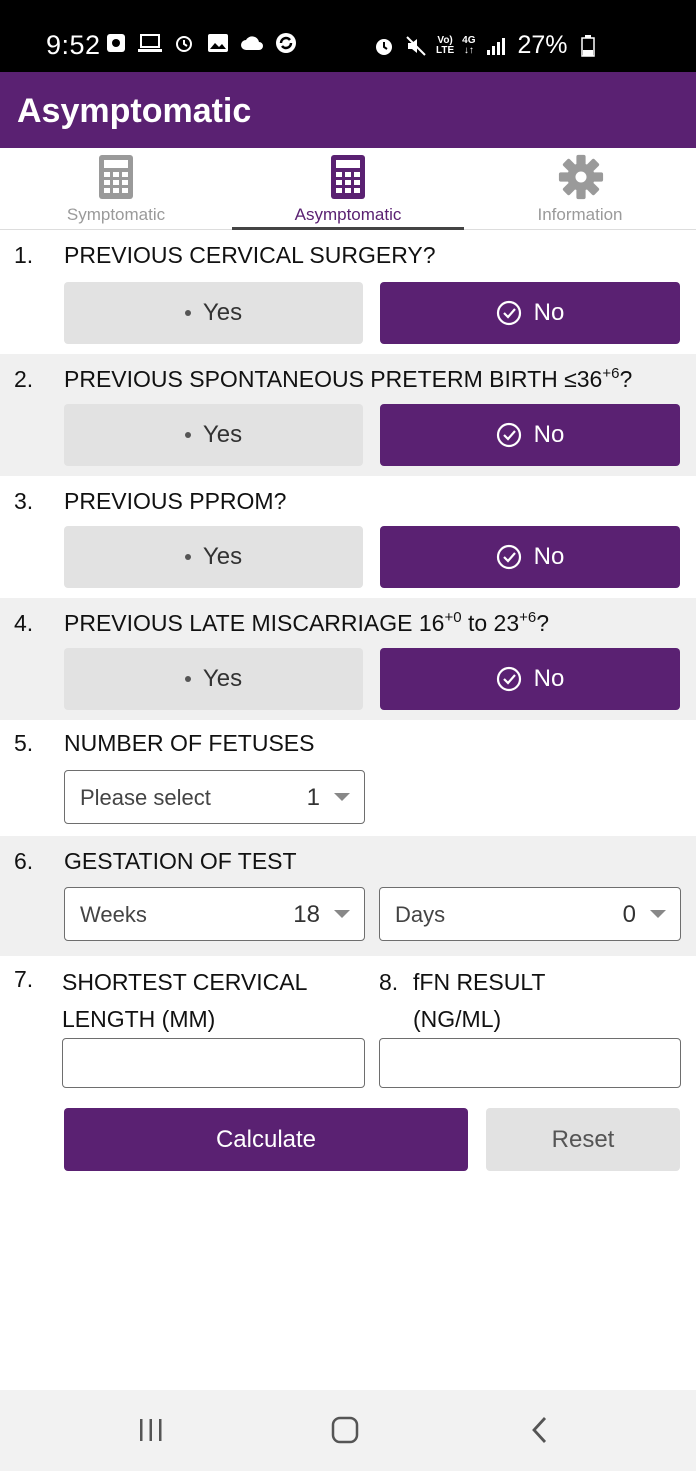  Describe the element at coordinates (73, 45) in the screenshot. I see `status-time: 9:52` at that location.